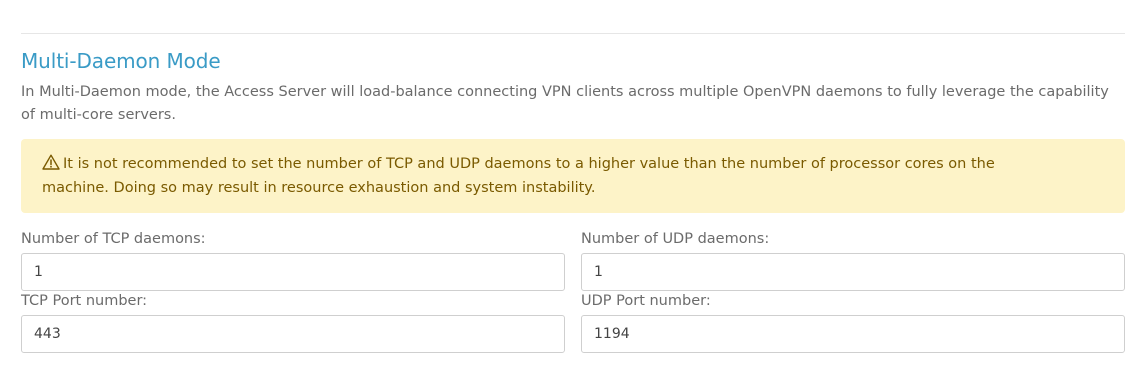 This screenshot has height=381, width=1146. What do you see at coordinates (853, 272) in the screenshot?
I see `udp-daemons-input` at bounding box center [853, 272].